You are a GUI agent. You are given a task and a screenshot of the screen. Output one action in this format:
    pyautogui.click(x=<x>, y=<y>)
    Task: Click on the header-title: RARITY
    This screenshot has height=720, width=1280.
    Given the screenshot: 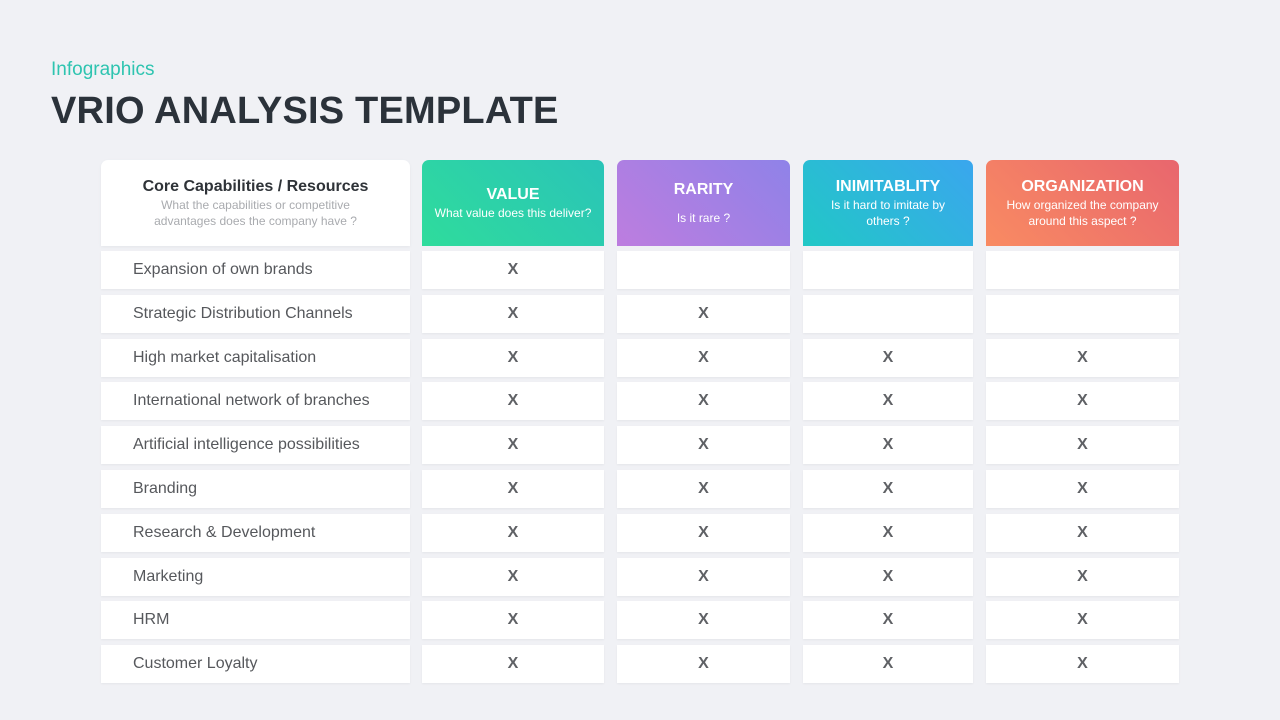 What is the action you would take?
    pyautogui.click(x=703, y=189)
    